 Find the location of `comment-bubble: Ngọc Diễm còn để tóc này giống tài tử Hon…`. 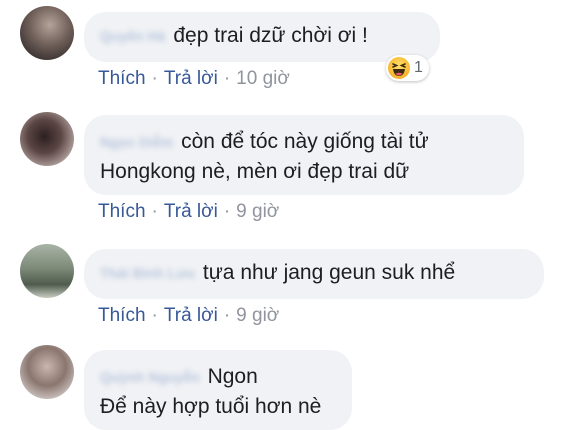

comment-bubble: Ngọc Diễm còn để tóc này giống tài tử Hon… is located at coordinates (304, 155).